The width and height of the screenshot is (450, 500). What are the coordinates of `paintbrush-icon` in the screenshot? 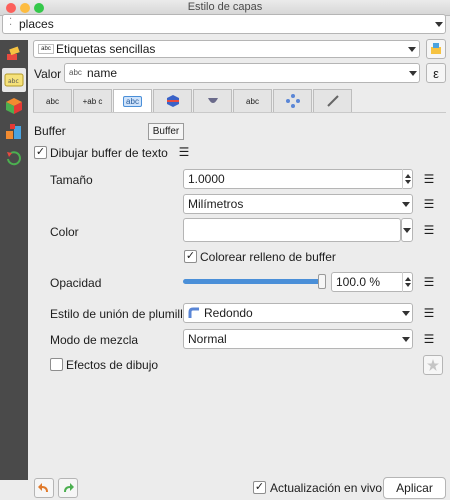 It's located at (13, 53).